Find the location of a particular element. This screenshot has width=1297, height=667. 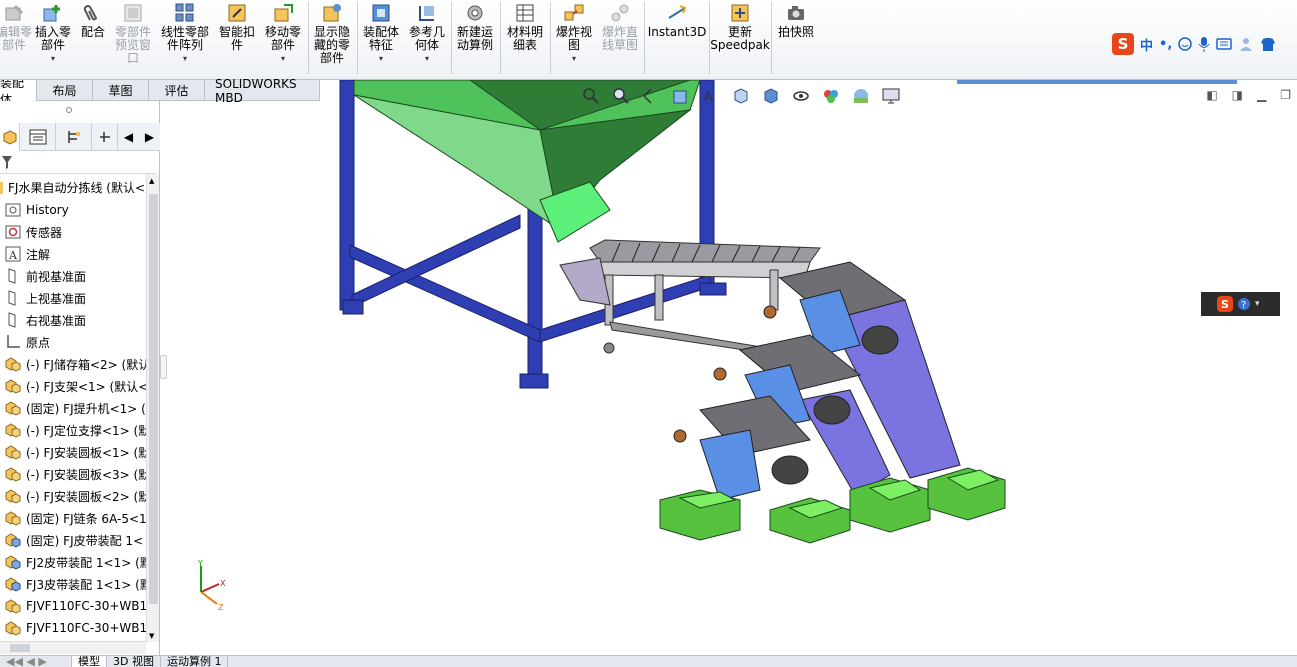

bottom-nav-arrows: ◀◀ ◀ ▶ ▶▶ is located at coordinates (36, 661).